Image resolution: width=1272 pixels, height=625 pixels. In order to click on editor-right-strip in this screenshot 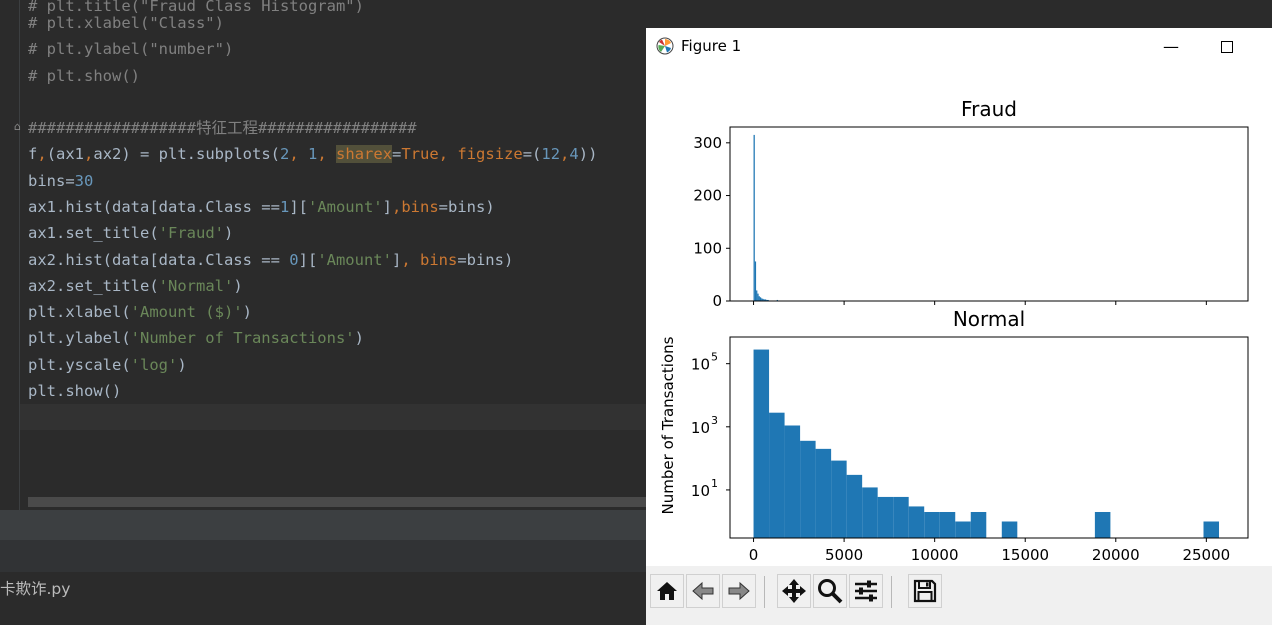, I will do `click(1250, 15)`.